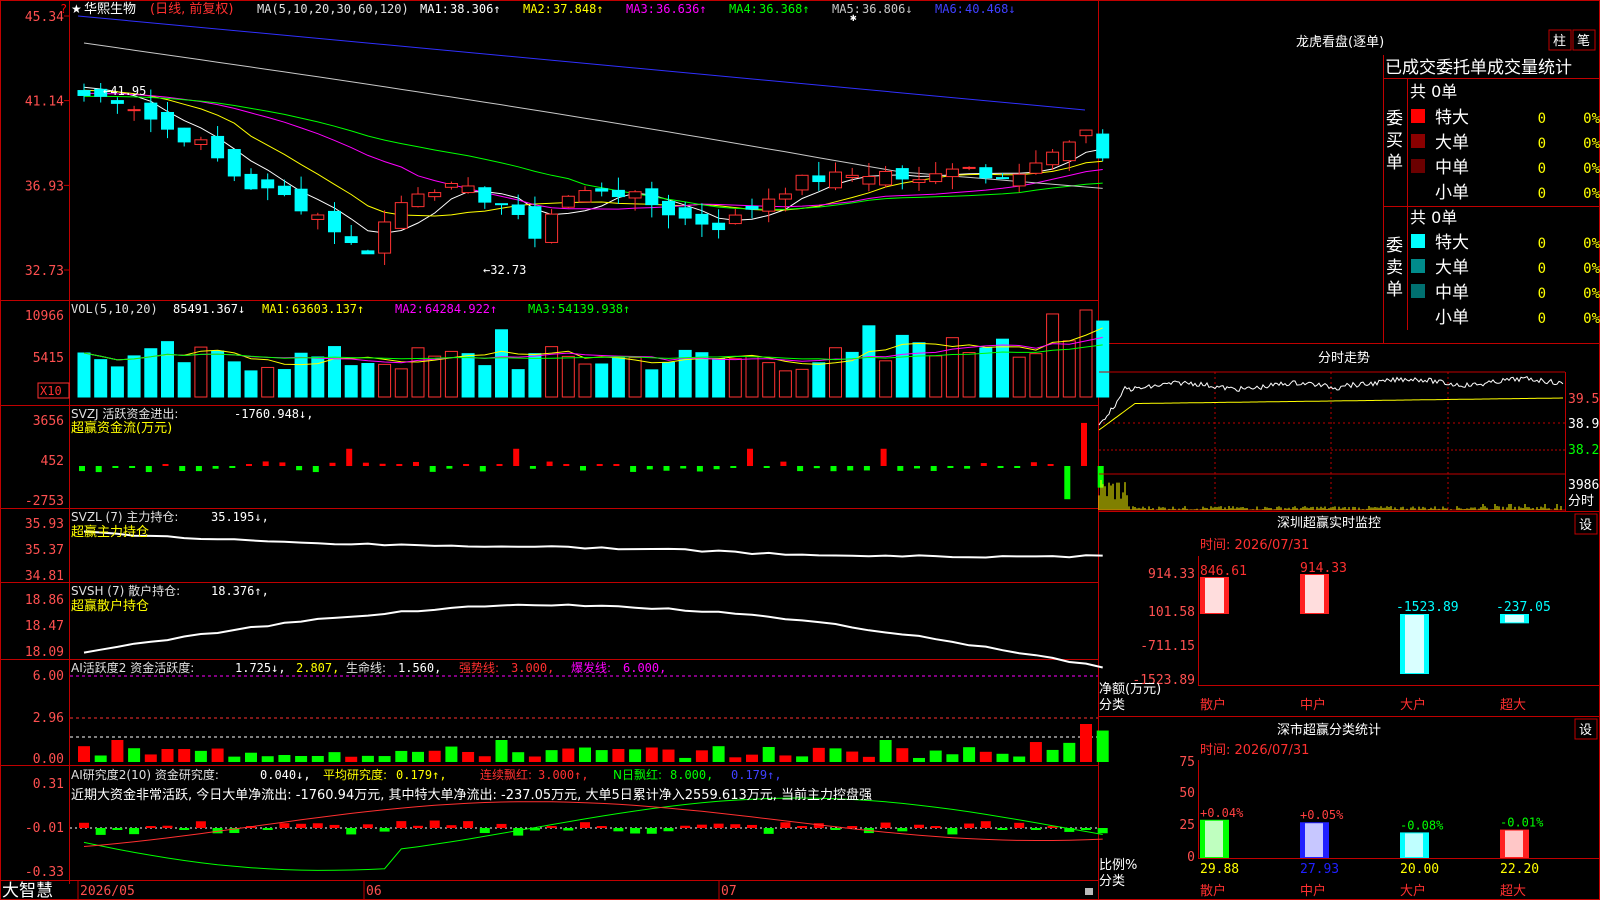  I want to click on sz-bar-group: -1523.89 大户, so click(1427, 656).